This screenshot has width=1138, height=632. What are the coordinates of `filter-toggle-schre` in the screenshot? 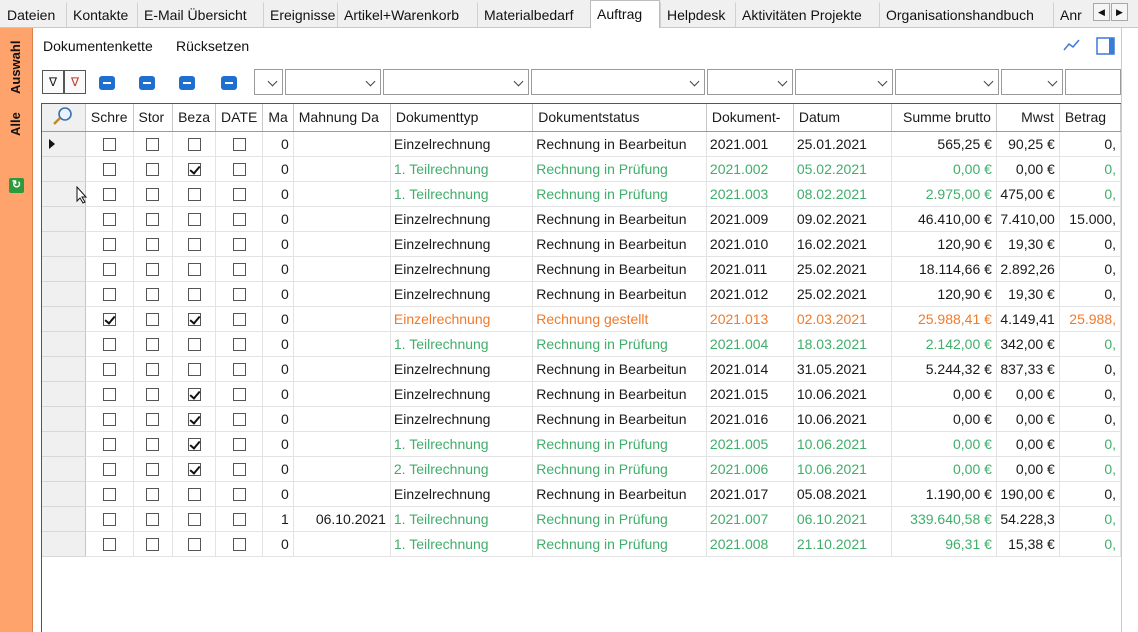 It's located at (107, 83).